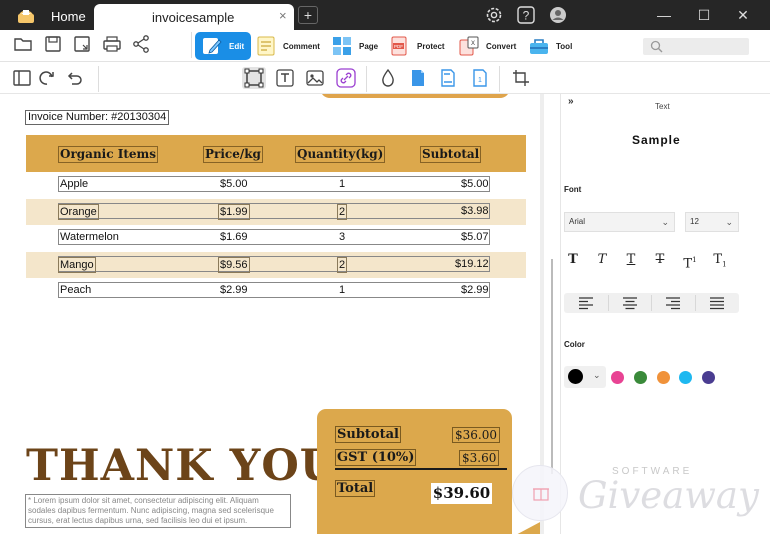 The height and width of the screenshot is (534, 770). I want to click on background-icon, so click(418, 78).